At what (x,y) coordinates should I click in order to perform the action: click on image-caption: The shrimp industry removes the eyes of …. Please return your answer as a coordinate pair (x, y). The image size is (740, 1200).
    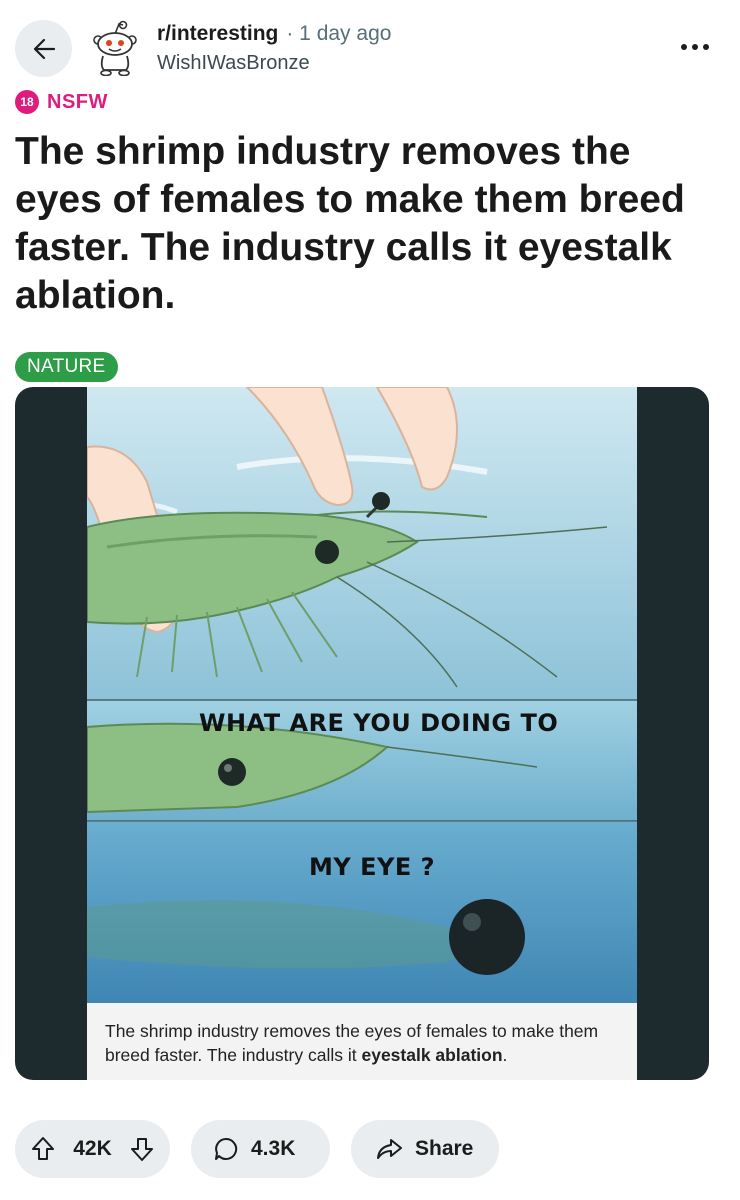
    Looking at the image, I should click on (362, 1041).